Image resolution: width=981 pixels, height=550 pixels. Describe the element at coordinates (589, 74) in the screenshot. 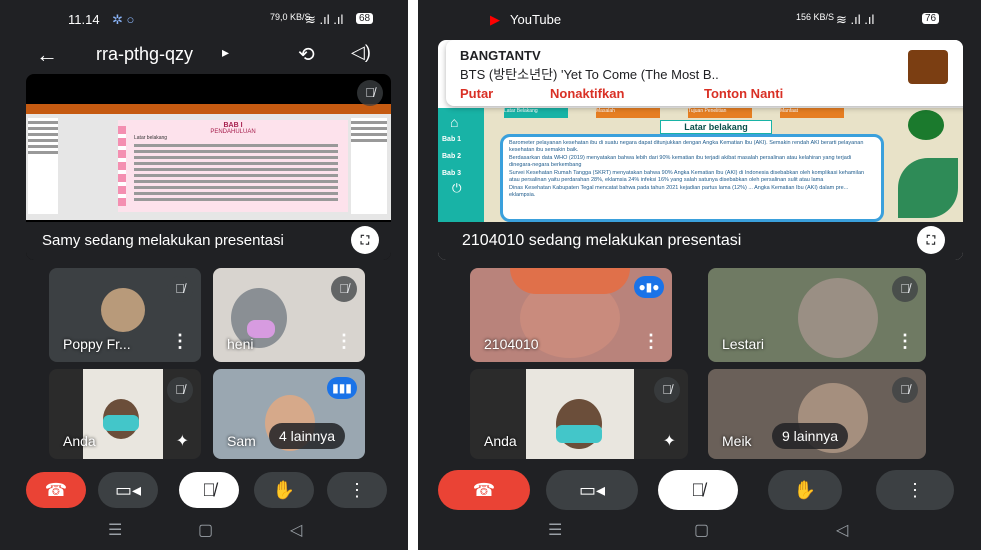

I see `notification-title: BTS (방탄소년단) 'Yet To Come (The Most B..` at that location.